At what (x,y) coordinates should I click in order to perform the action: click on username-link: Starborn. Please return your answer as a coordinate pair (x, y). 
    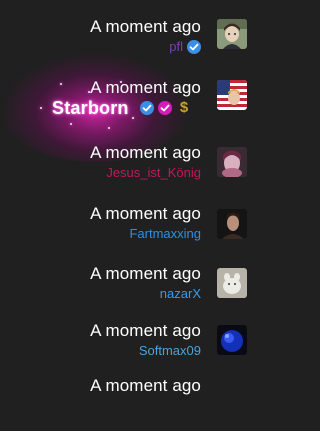
    Looking at the image, I should click on (90, 108).